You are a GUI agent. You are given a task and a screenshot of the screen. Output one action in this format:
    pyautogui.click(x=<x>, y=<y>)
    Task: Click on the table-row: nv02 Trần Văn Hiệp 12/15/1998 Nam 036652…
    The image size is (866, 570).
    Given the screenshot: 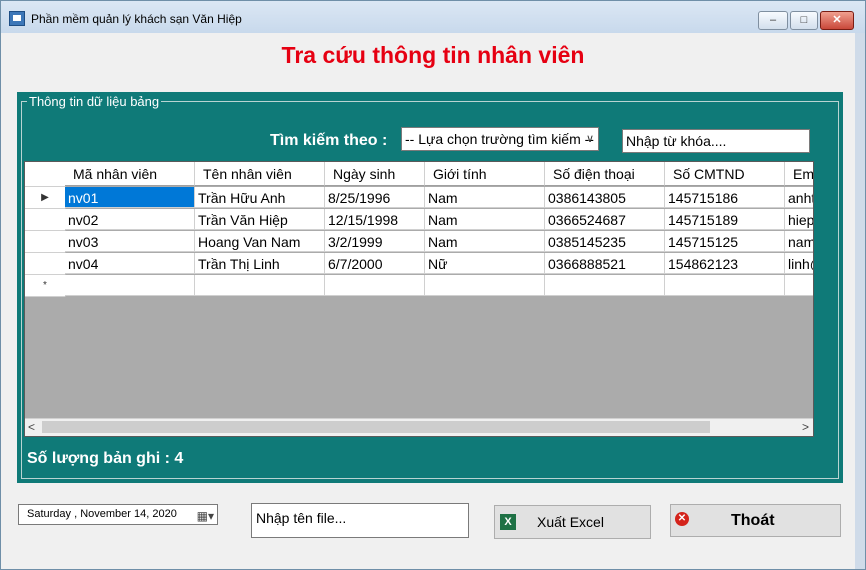 What is the action you would take?
    pyautogui.click(x=419, y=220)
    